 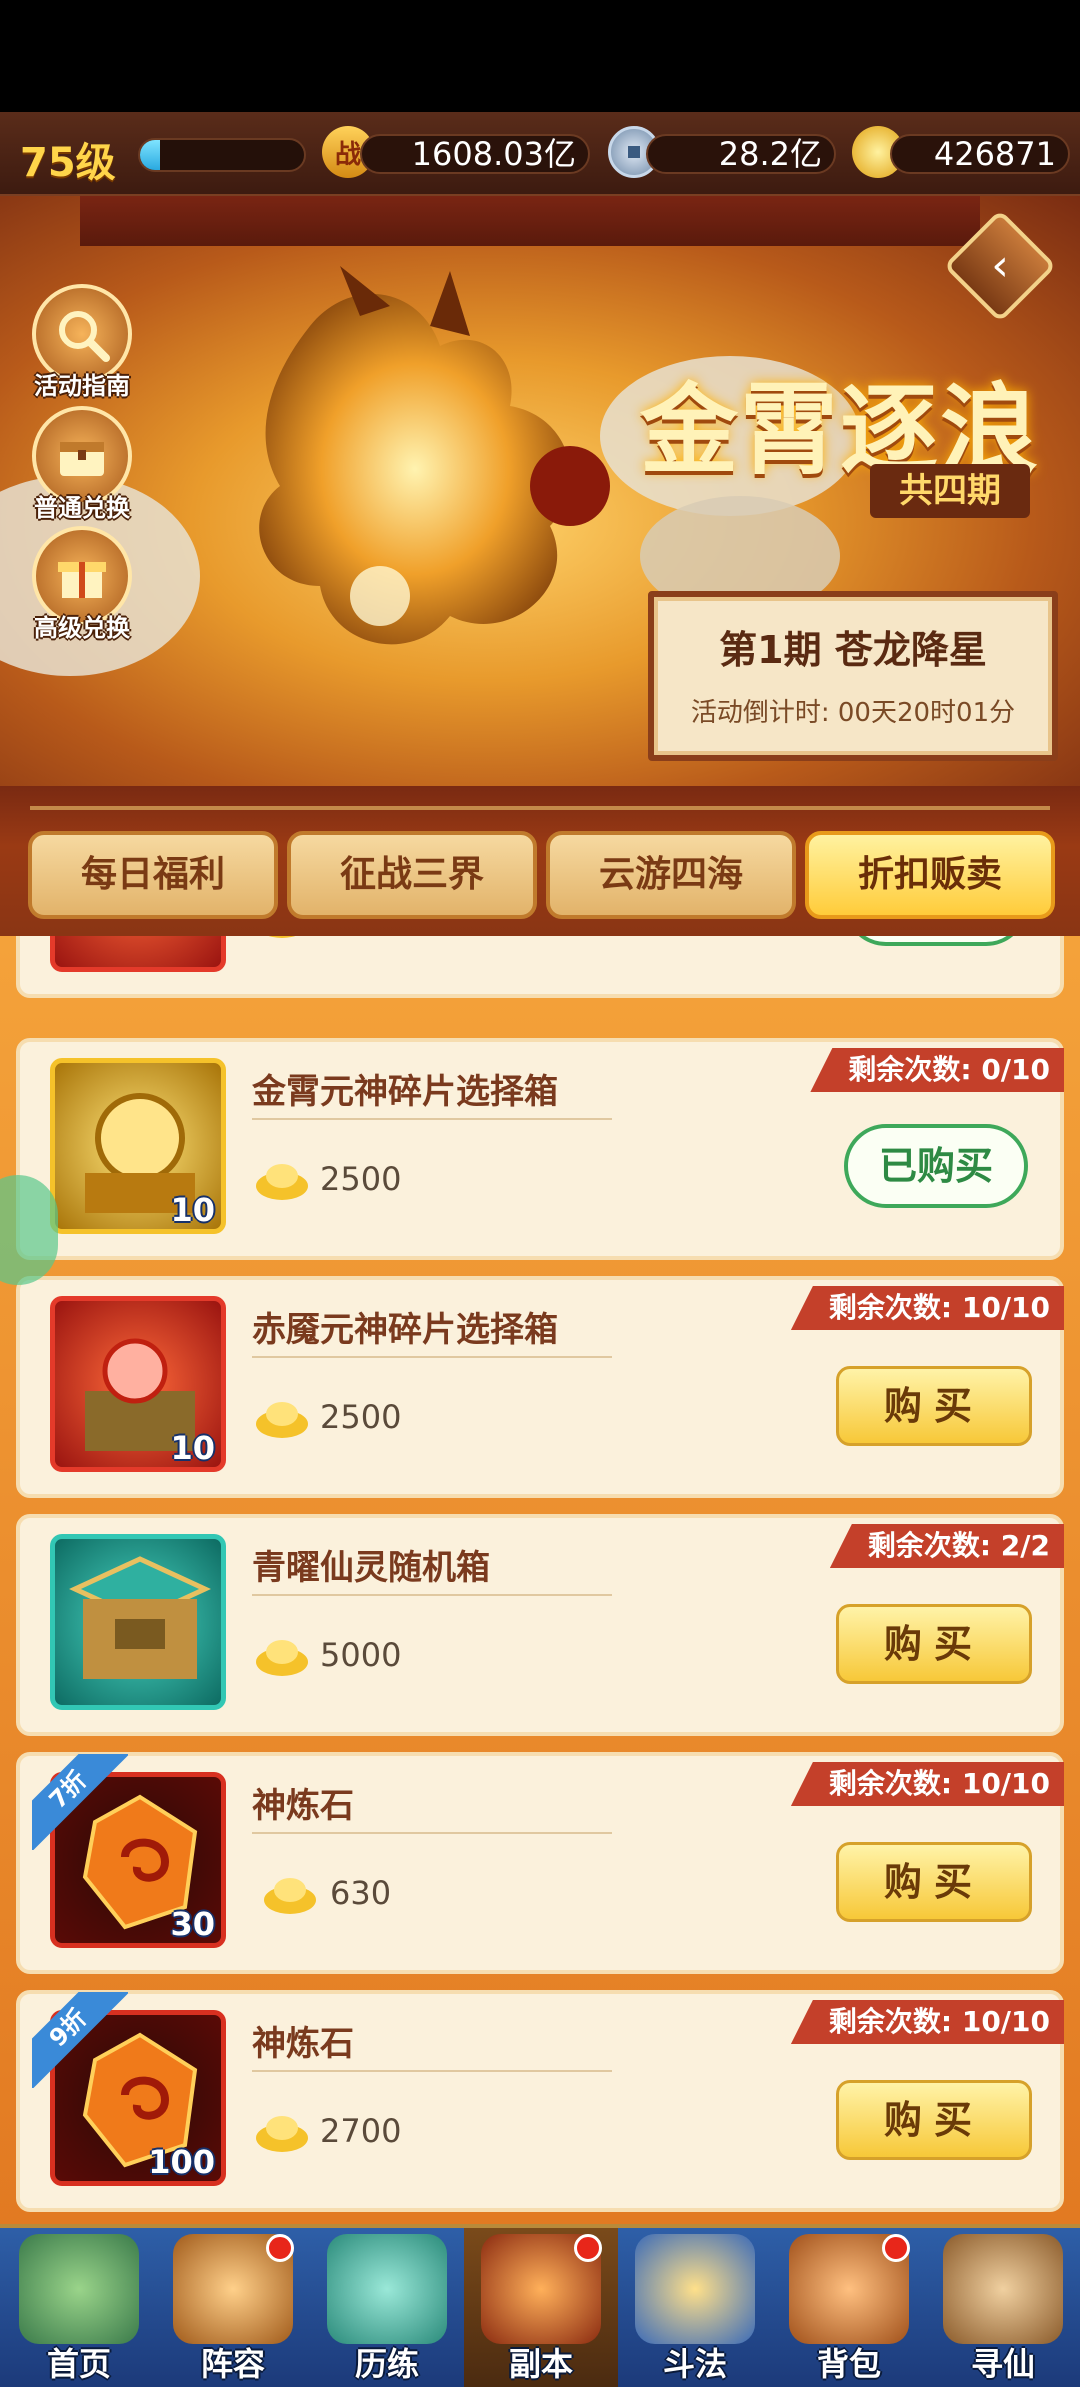 What do you see at coordinates (540, 861) in the screenshot?
I see `tab-strip: 每日福利 征战三界 云游四海 折扣贩卖` at bounding box center [540, 861].